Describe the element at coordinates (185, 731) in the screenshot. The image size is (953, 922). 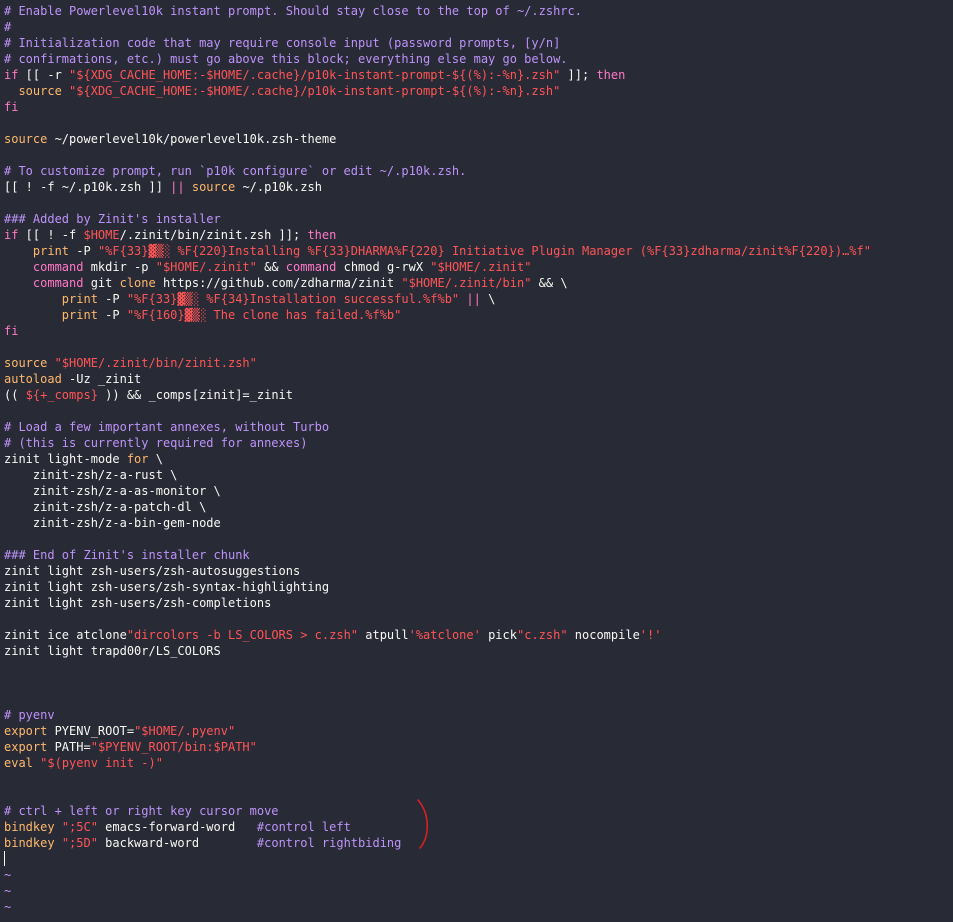
I see `code-token-string: "$HOME/.pyenv"` at that location.